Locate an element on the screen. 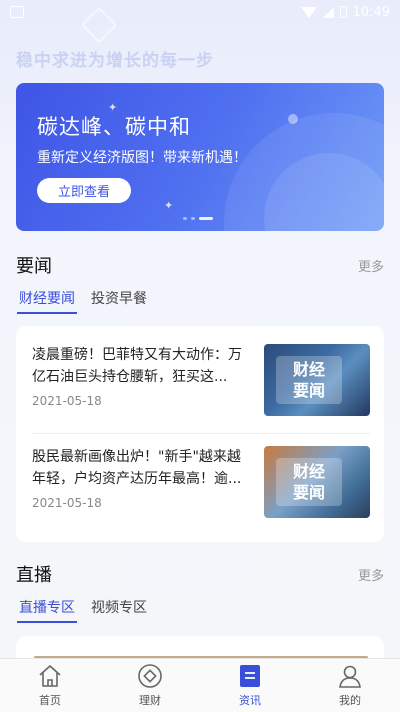 Image resolution: width=400 pixels, height=712 pixels. news-tabs: 财经要闻 投资早餐 is located at coordinates (82, 301).